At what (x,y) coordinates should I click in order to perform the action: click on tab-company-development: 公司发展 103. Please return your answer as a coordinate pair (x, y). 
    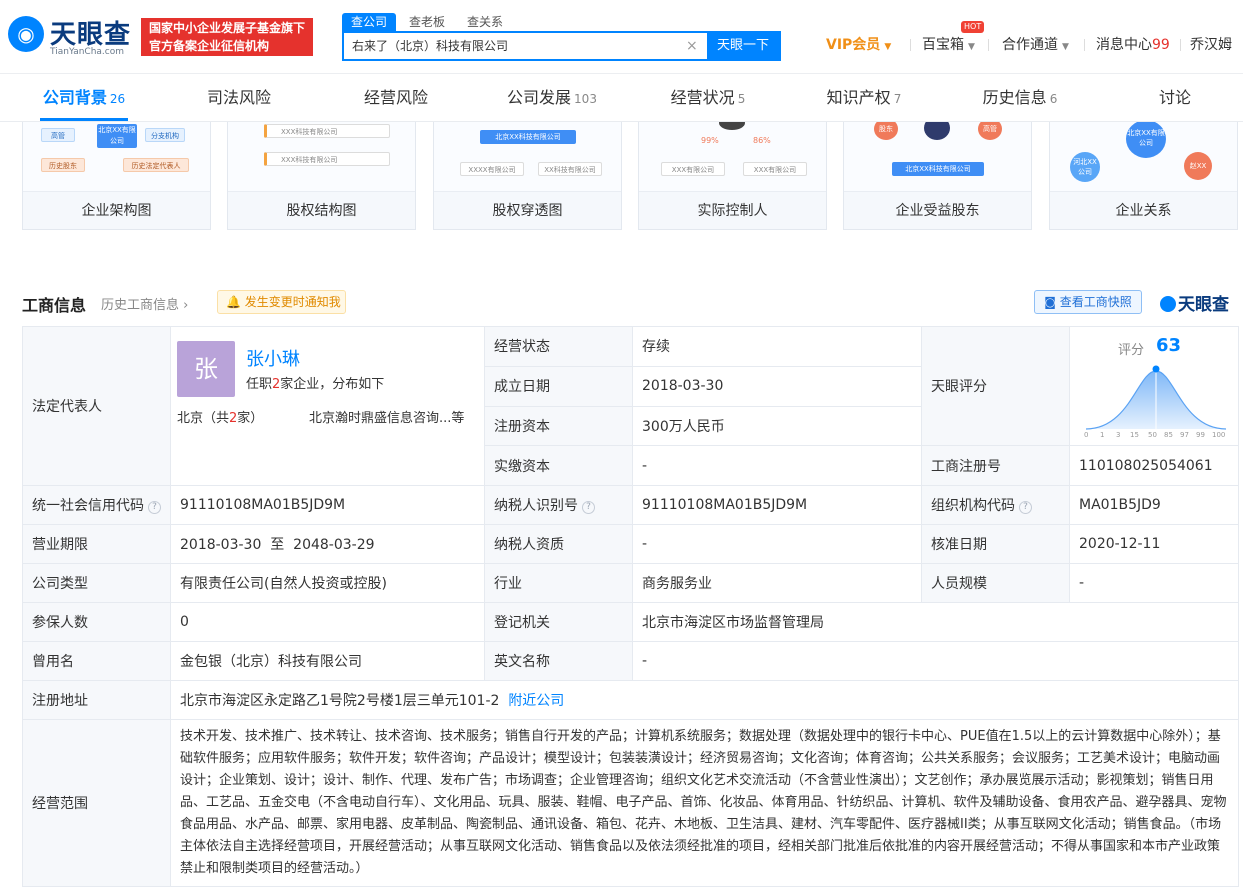
    Looking at the image, I should click on (552, 98).